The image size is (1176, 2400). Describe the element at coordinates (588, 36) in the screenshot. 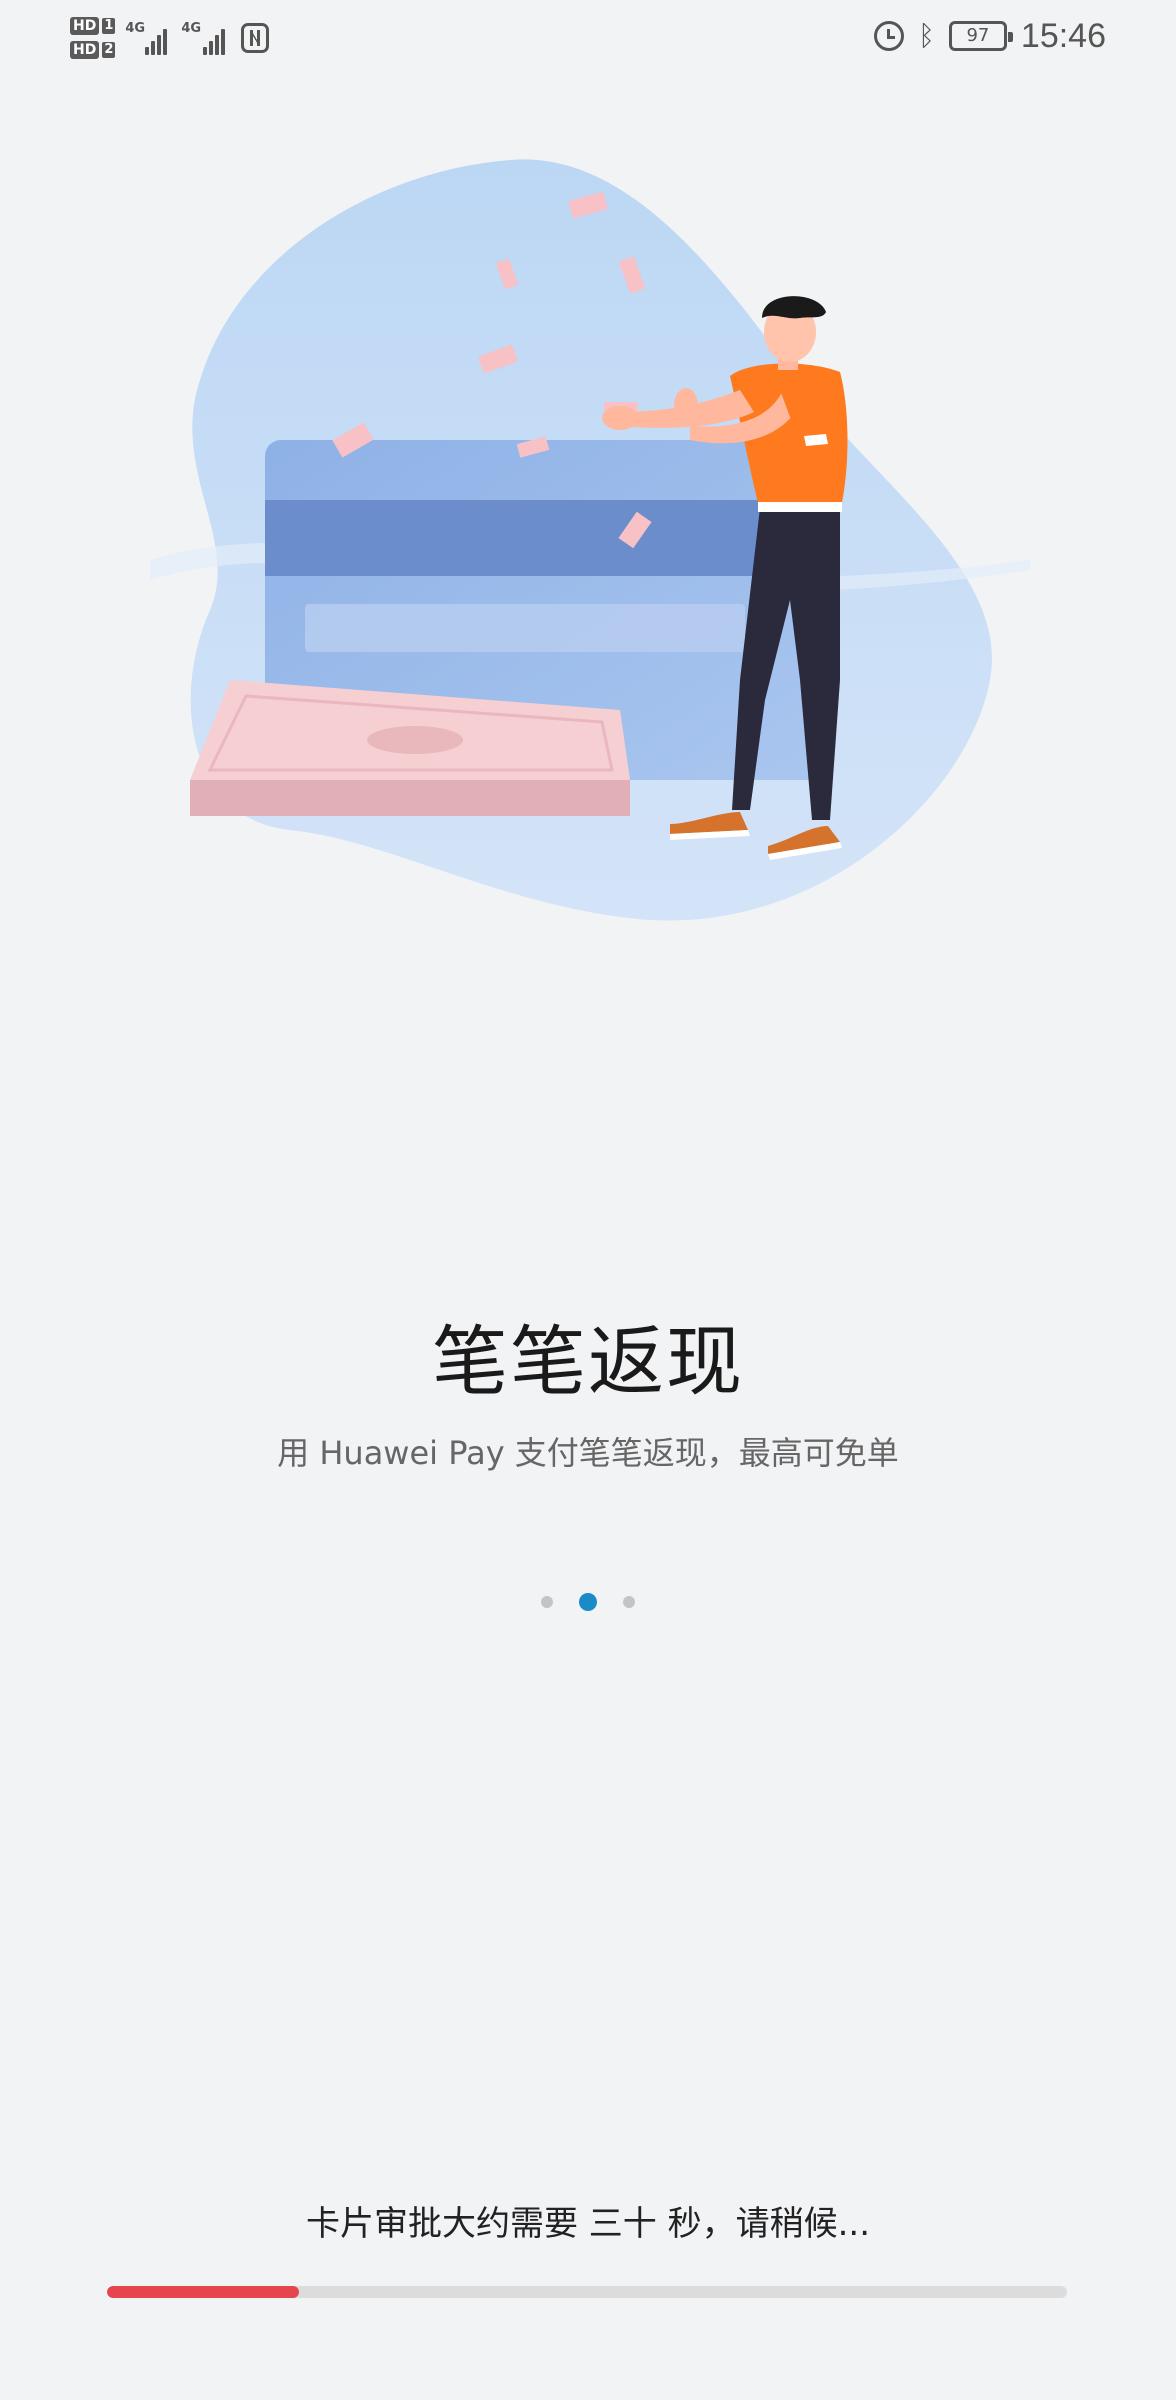

I see `status-bar: HD 1 HD 2 4G 4G ᛒ 97 15:46` at that location.